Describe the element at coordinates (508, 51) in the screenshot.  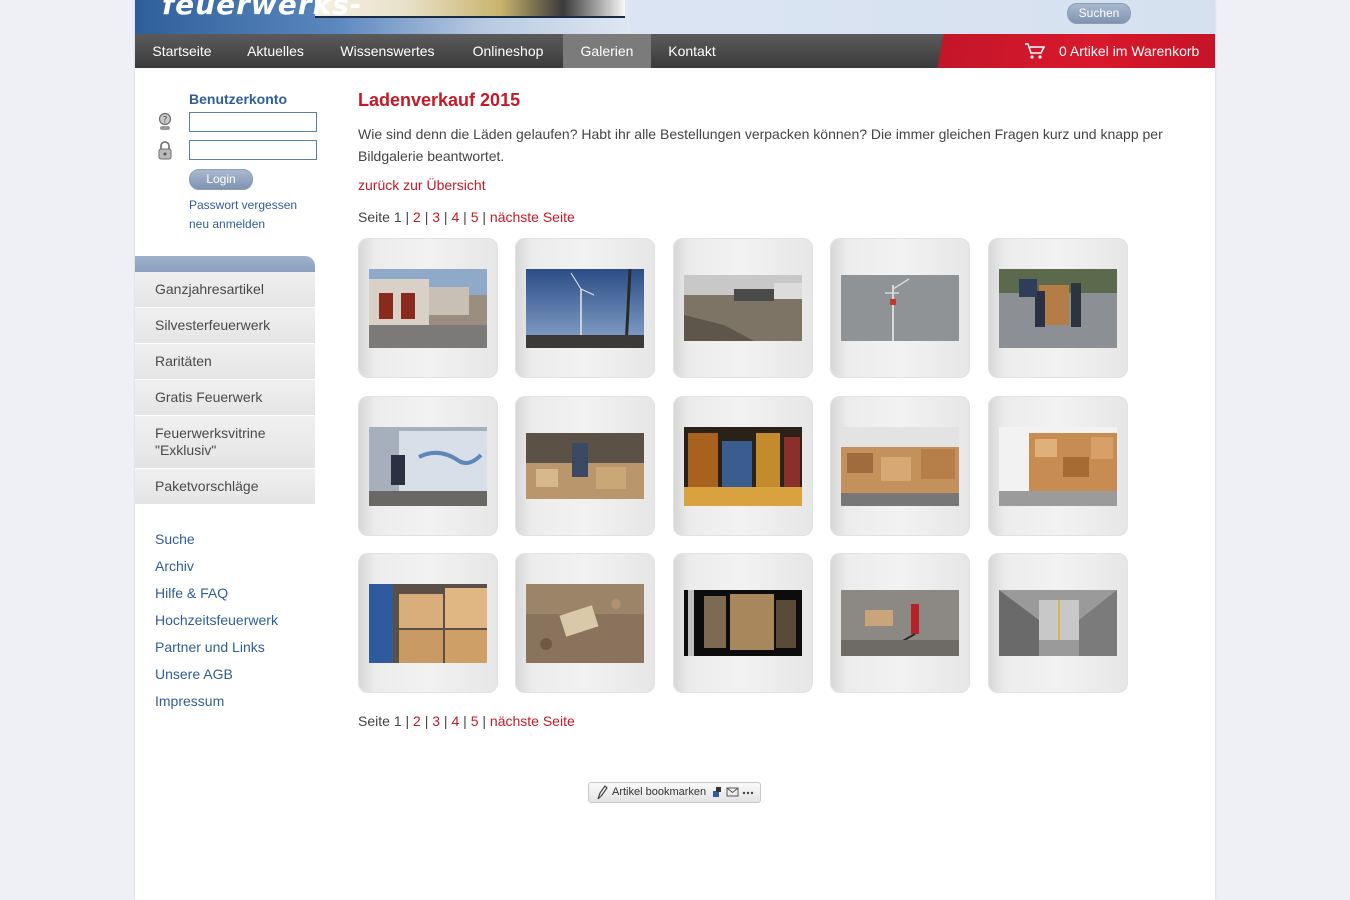
I see `nav-item-onlineshop: Onlineshop` at that location.